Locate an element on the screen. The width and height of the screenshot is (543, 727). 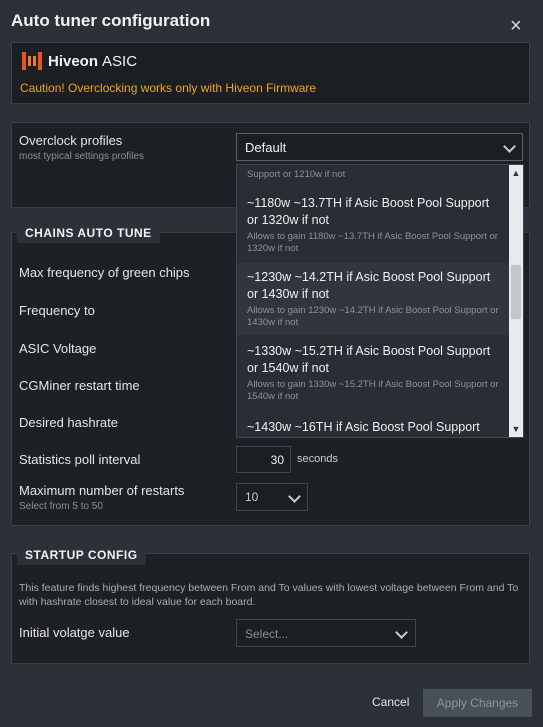
desired-hashrate-label: Desired hashrate is located at coordinates (68, 422).